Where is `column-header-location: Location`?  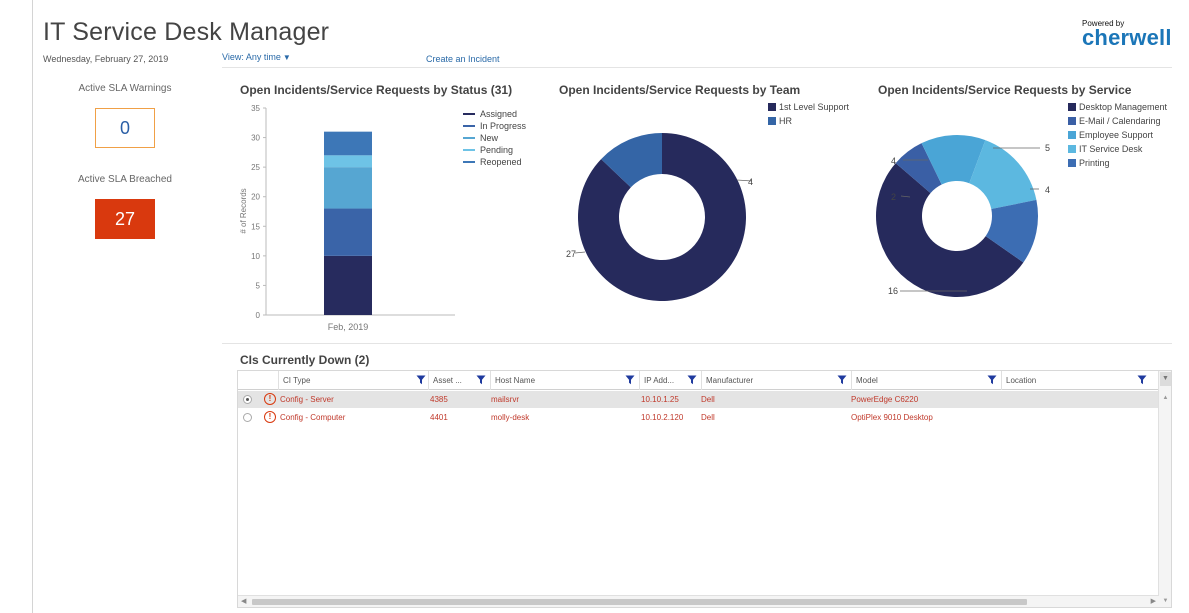
column-header-location: Location is located at coordinates (1071, 380).